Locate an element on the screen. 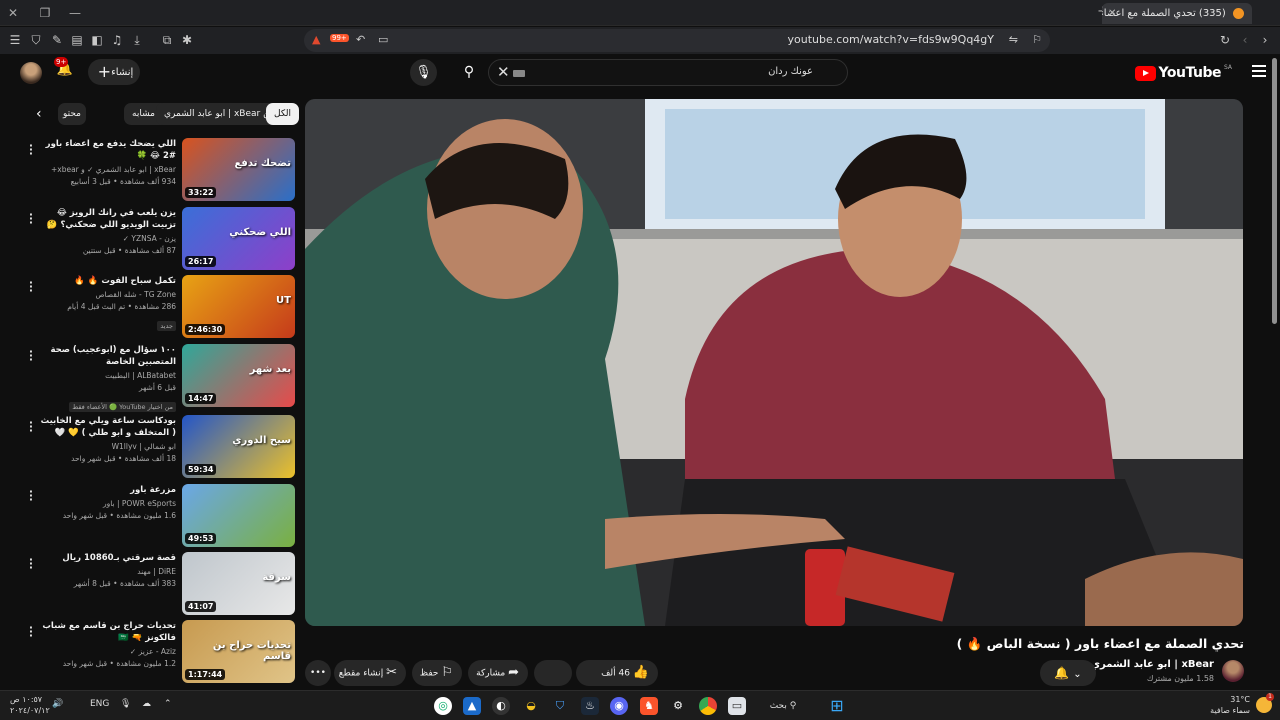 Image resolution: width=1280 pixels, height=720 pixels. clear-search-icon: ✕ is located at coordinates (503, 72).